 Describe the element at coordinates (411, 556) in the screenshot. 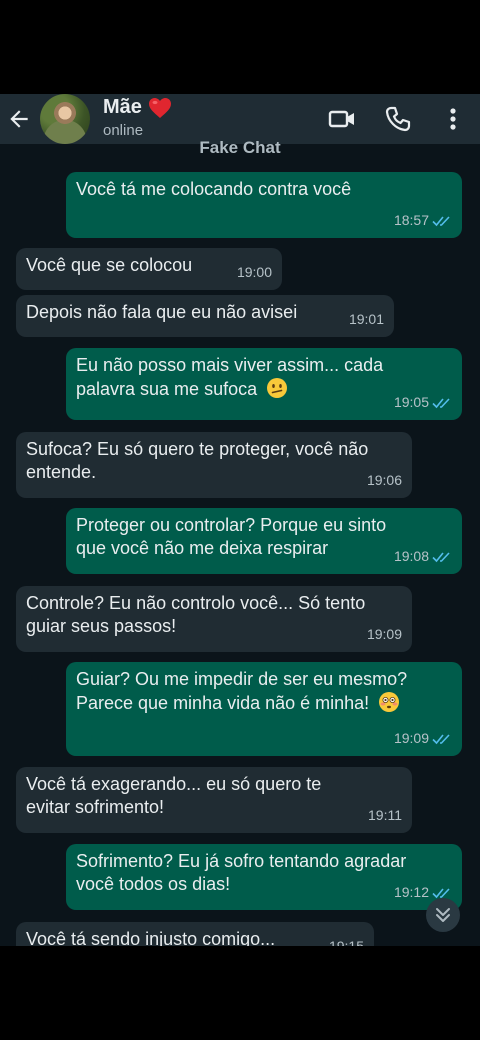

I see `message-time: 19:08` at that location.